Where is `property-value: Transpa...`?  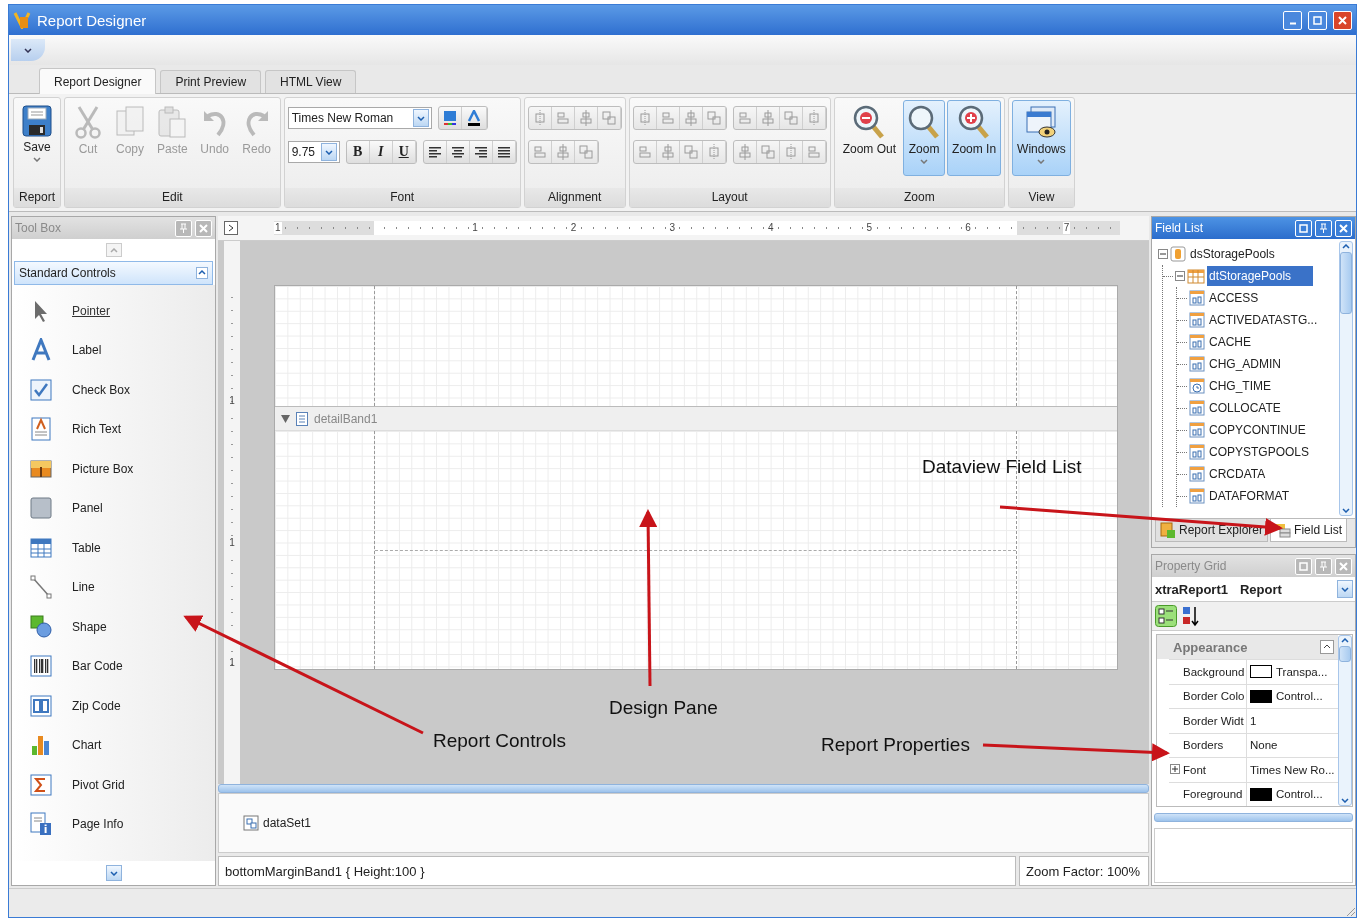
property-value: Transpa... is located at coordinates (1302, 671).